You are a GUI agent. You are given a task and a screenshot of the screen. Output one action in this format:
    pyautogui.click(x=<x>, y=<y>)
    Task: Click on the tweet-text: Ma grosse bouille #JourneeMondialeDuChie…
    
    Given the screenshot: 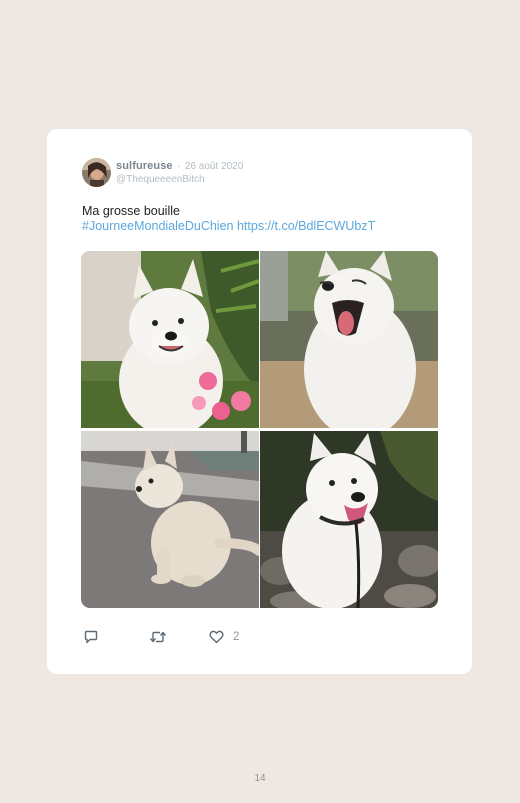 What is the action you would take?
    pyautogui.click(x=228, y=219)
    